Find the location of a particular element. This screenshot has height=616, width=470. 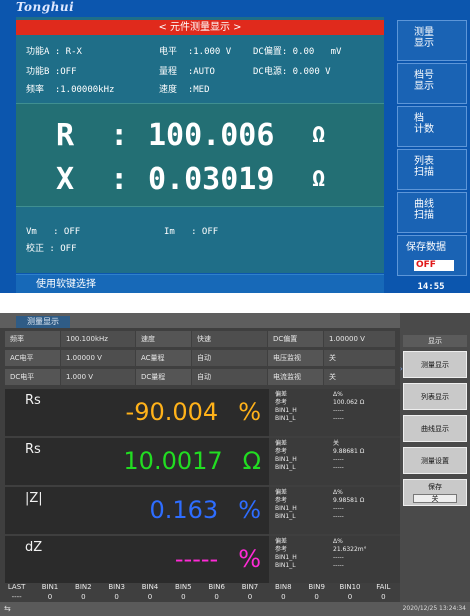

softkey-graph-display: 曲线显示 is located at coordinates (435, 428).